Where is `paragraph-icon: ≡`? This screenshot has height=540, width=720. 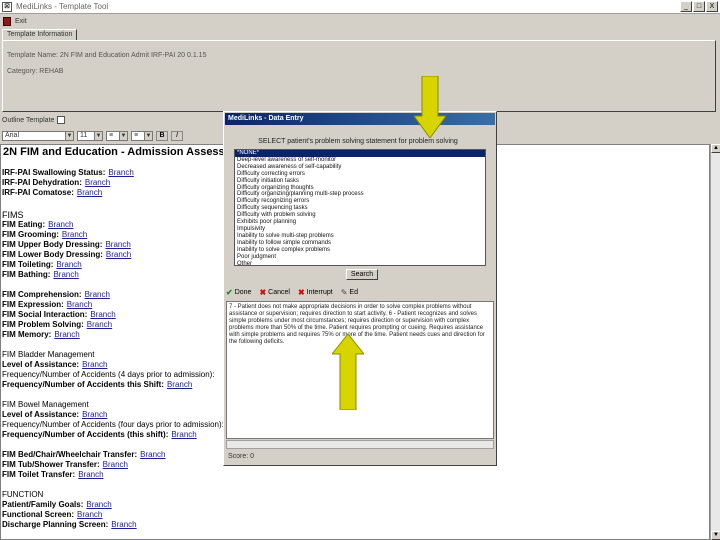
paragraph-icon: ≡ is located at coordinates (111, 135).